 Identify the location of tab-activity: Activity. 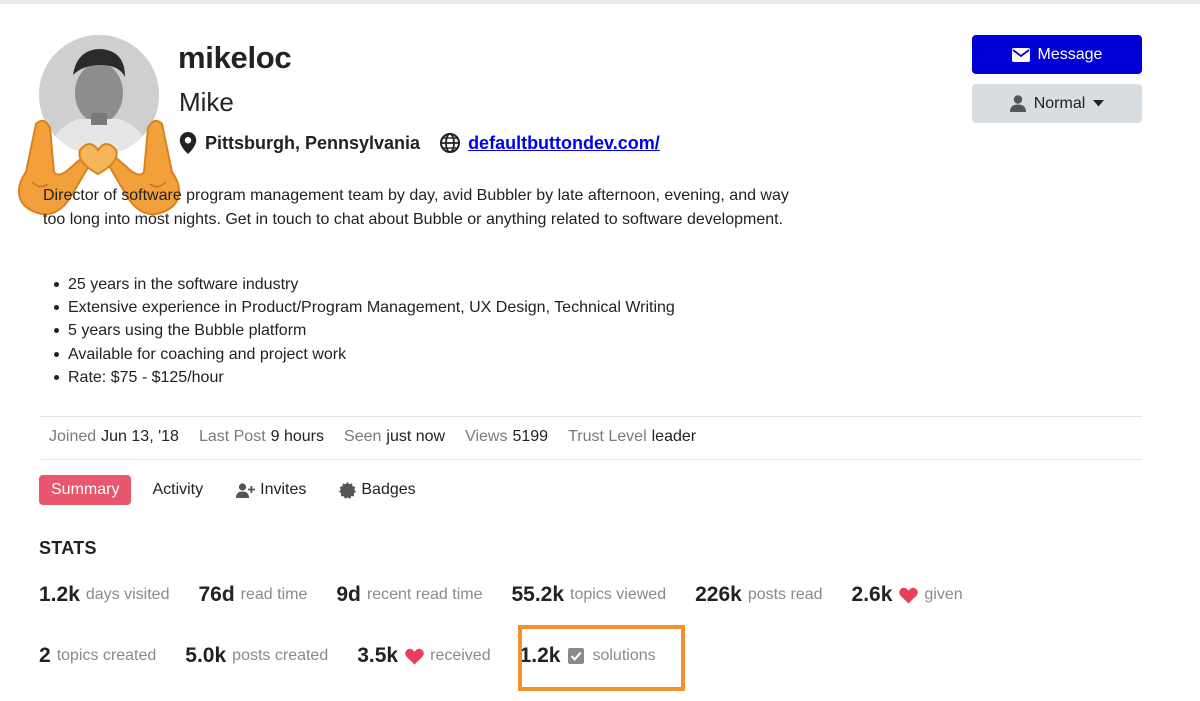
(177, 490).